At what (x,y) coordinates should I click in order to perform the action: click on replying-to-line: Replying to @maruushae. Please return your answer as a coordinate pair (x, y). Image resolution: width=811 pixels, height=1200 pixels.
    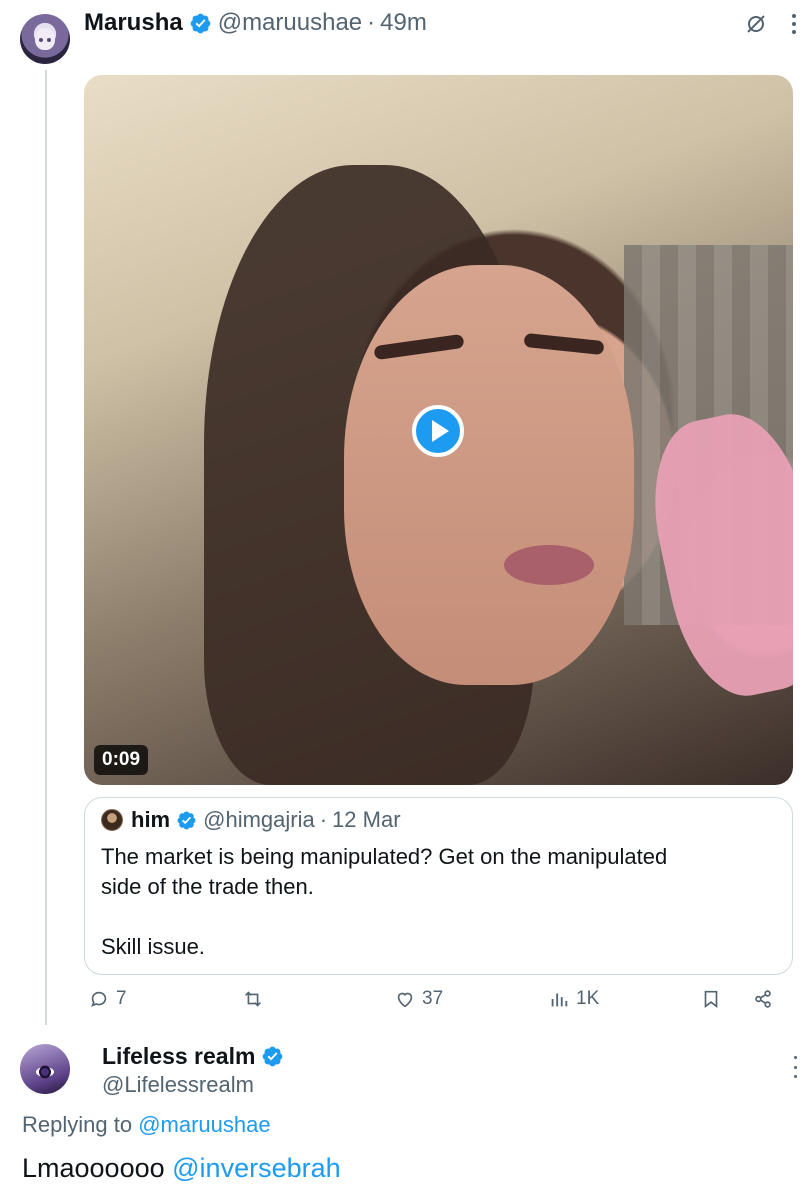
    Looking at the image, I should click on (146, 1125).